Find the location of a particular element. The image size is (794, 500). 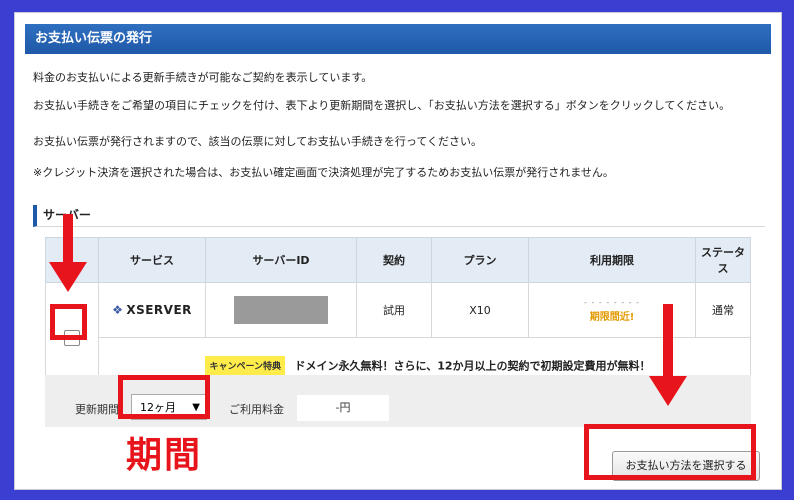

column-header-status: ステータス is located at coordinates (723, 260).